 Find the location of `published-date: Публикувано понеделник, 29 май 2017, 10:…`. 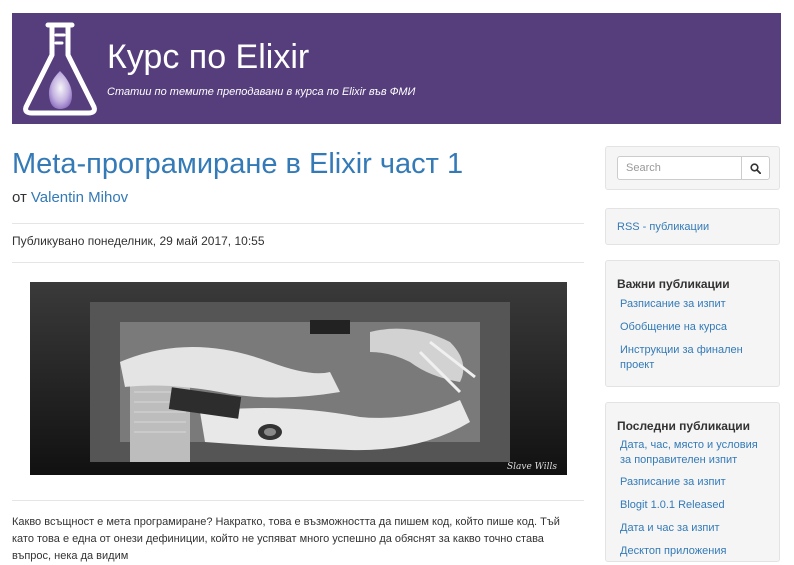

published-date: Публикувано понеделник, 29 май 2017, 10:… is located at coordinates (138, 241).